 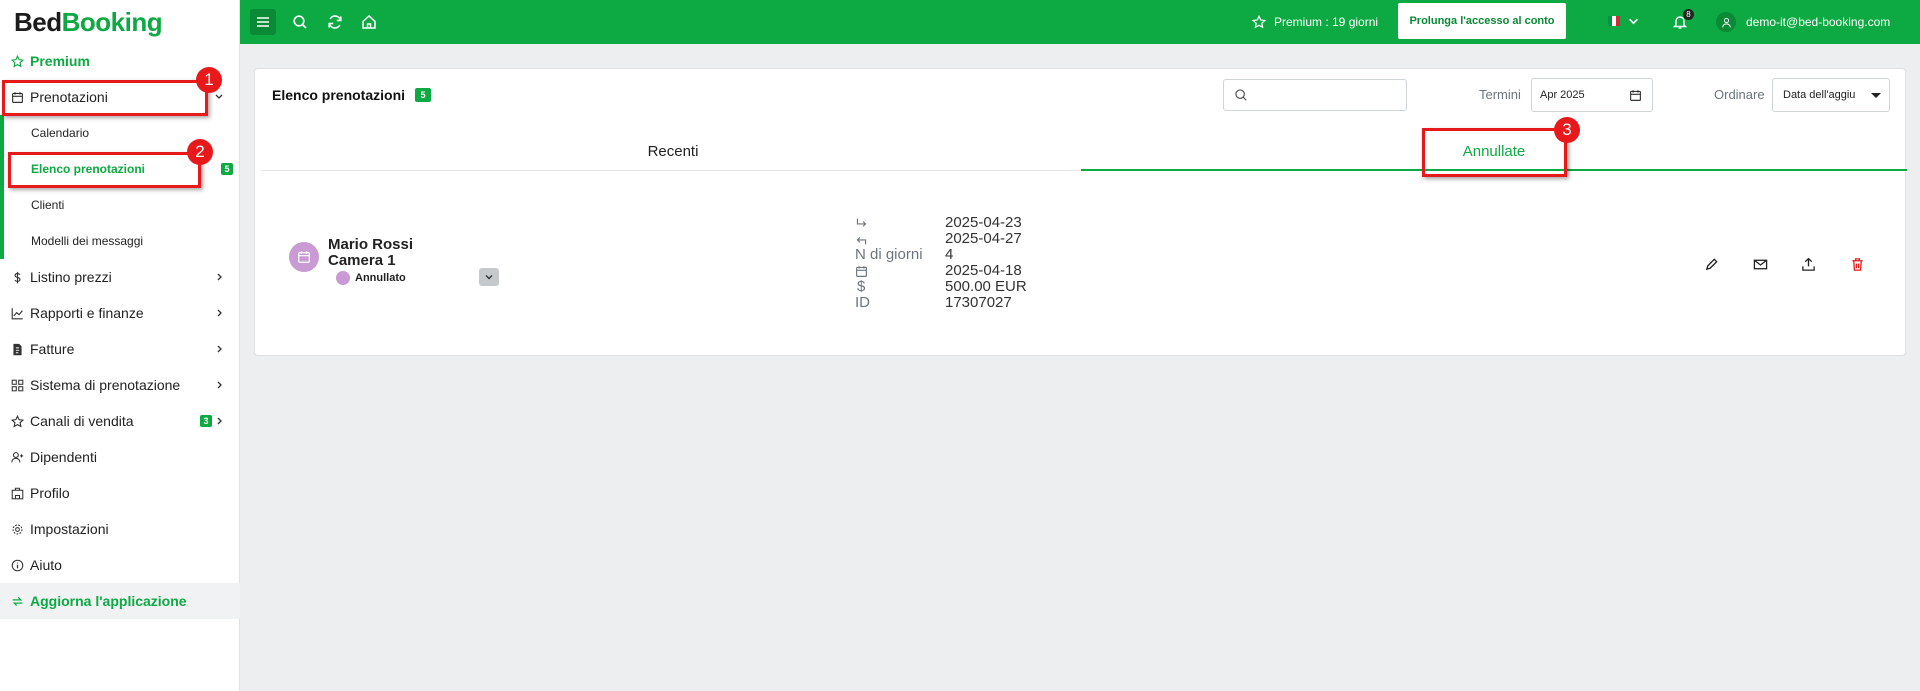 What do you see at coordinates (120, 385) in the screenshot?
I see `sidebar-item-booking-system: Sistema di prenotazione` at bounding box center [120, 385].